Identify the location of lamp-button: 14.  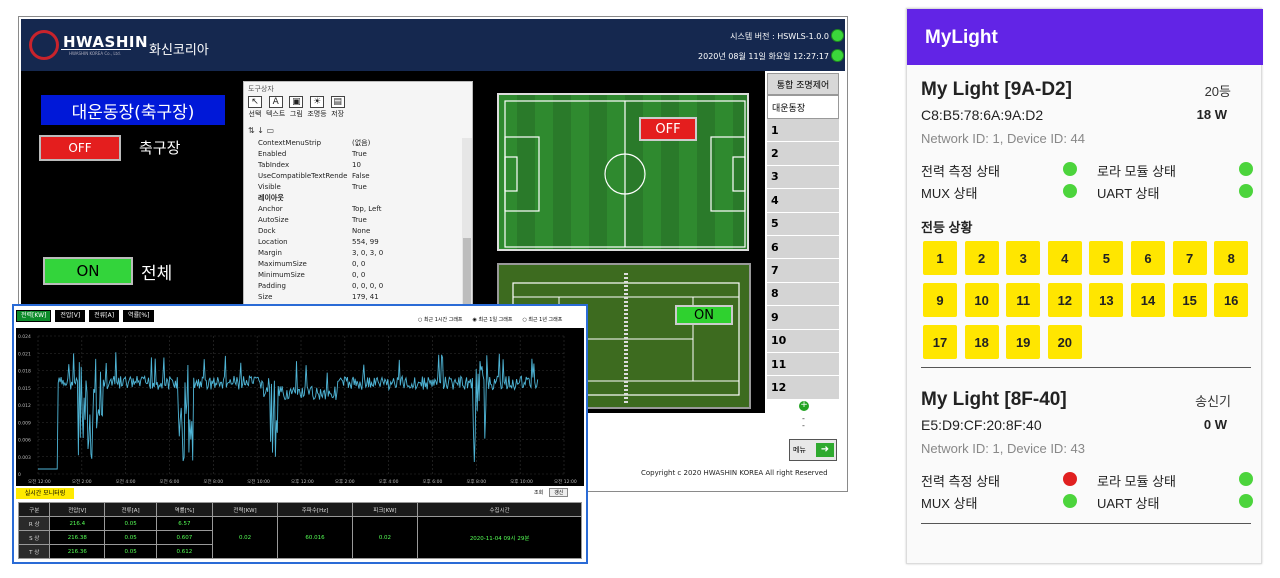
(1148, 300).